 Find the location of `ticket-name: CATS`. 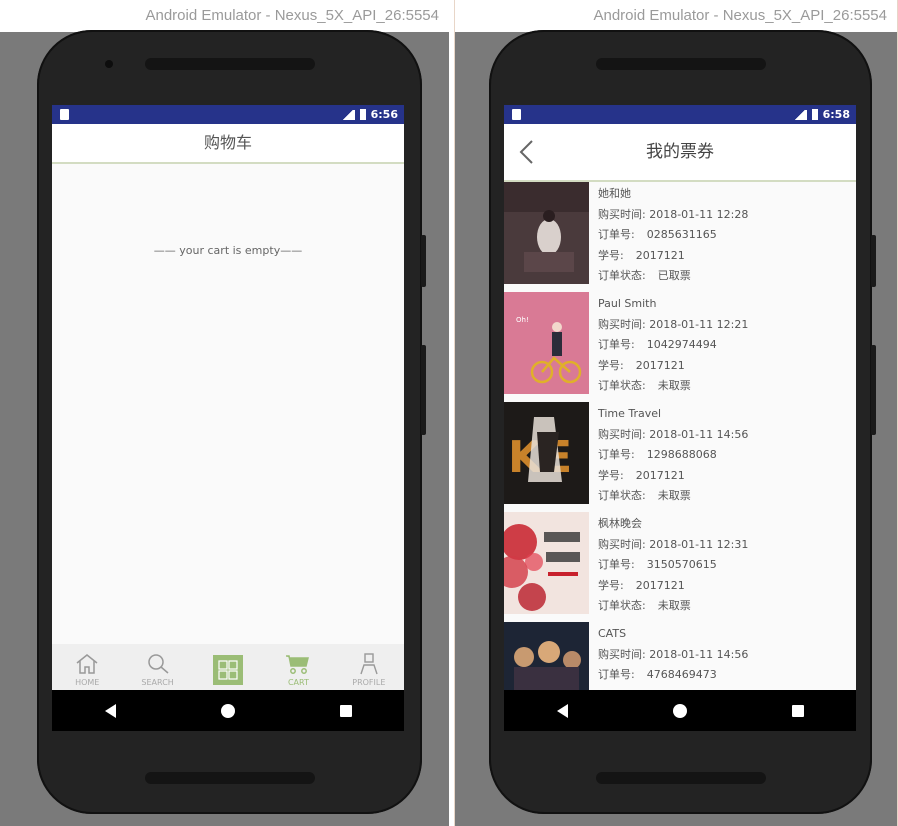

ticket-name: CATS is located at coordinates (612, 633).